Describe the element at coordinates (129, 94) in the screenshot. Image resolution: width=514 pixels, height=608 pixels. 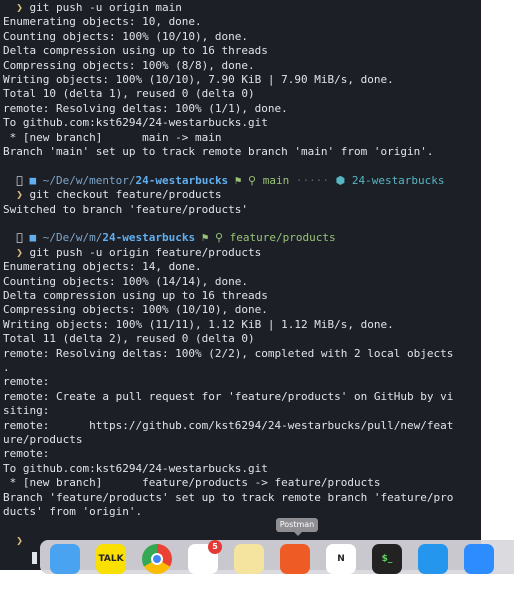
I see `terminal-output-line: Total 10 (delta 1), reused 0 (delta 0)` at that location.